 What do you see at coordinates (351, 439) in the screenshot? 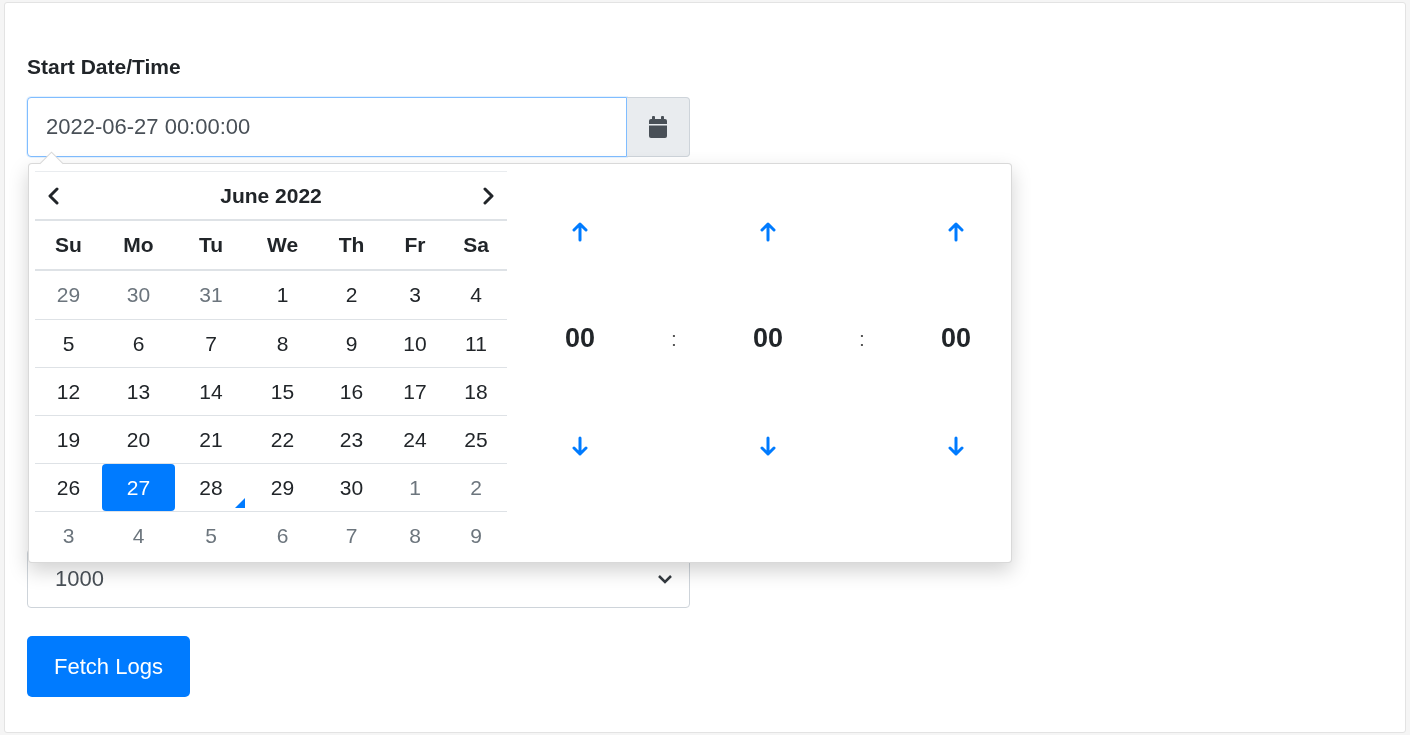
I see `day-cell: 23` at bounding box center [351, 439].